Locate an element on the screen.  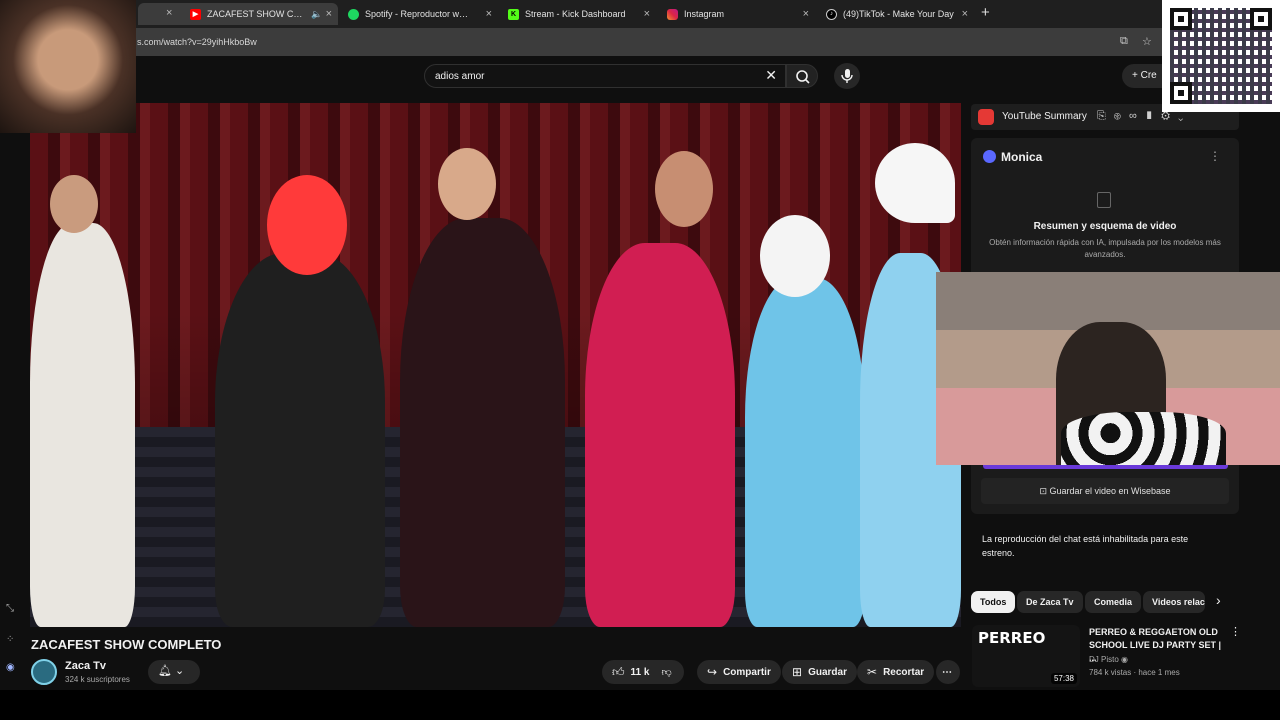
chip-todos: Todos is located at coordinates (993, 602).